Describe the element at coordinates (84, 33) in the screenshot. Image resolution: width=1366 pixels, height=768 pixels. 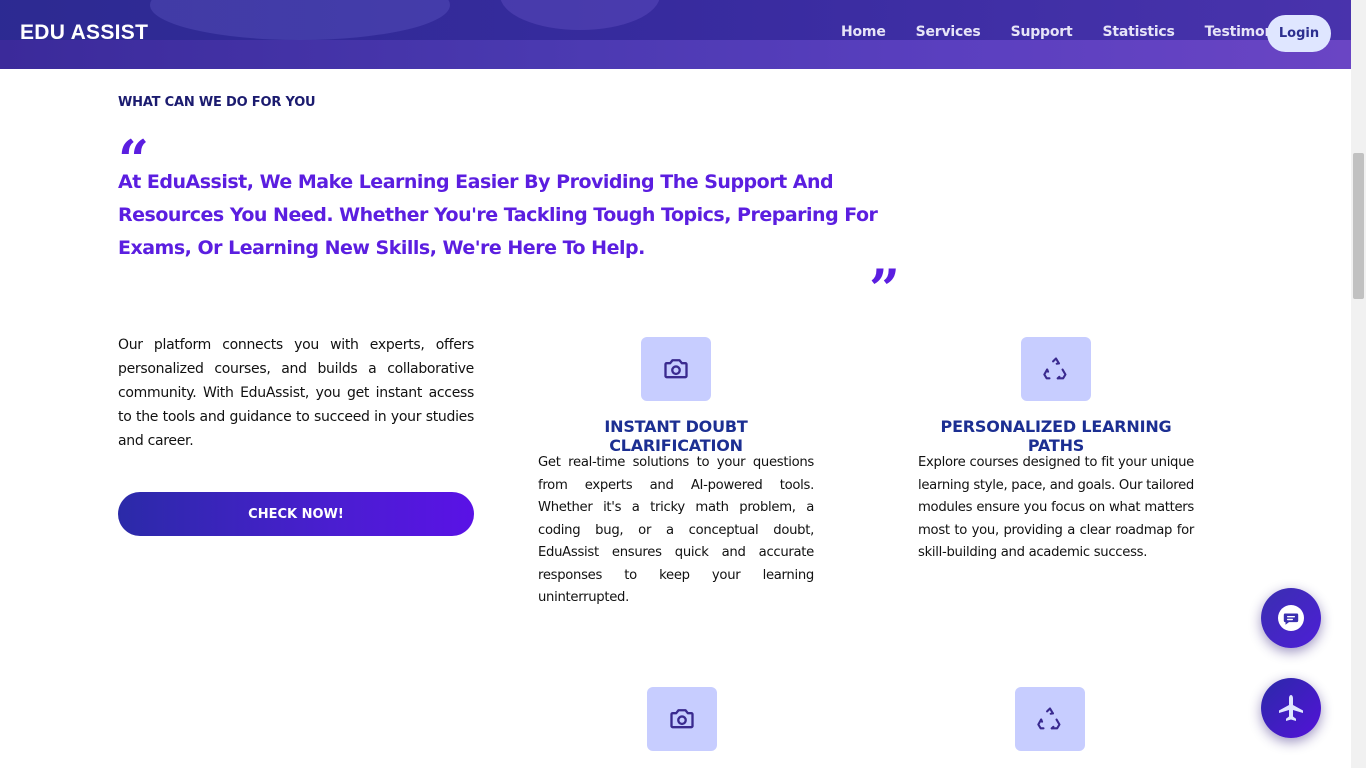
I see `brand-logo: EDU ASSIST` at that location.